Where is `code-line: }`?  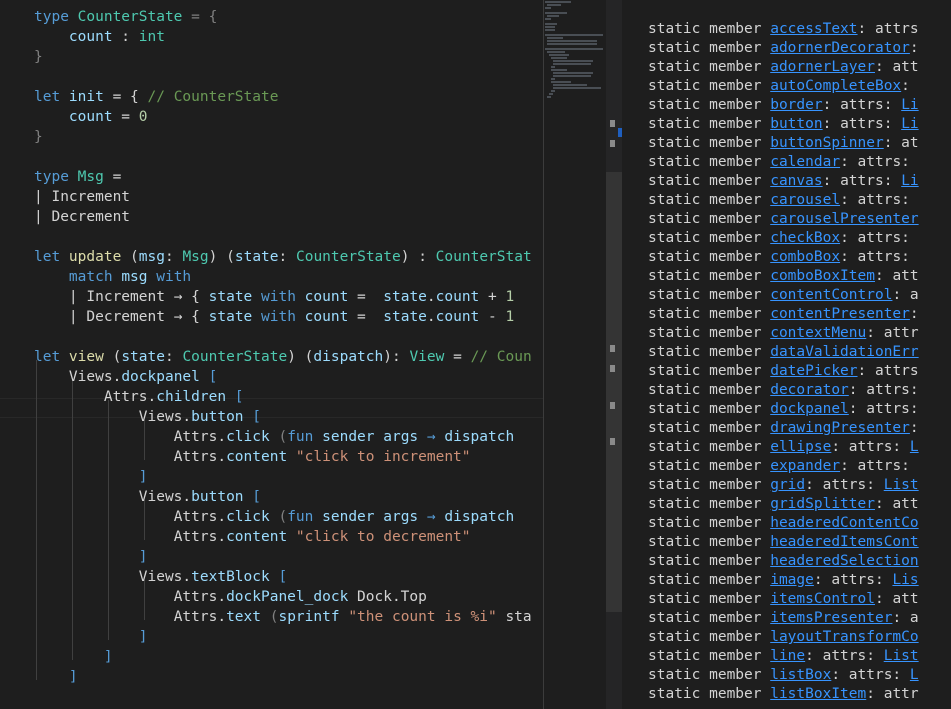 code-line: } is located at coordinates (38, 57).